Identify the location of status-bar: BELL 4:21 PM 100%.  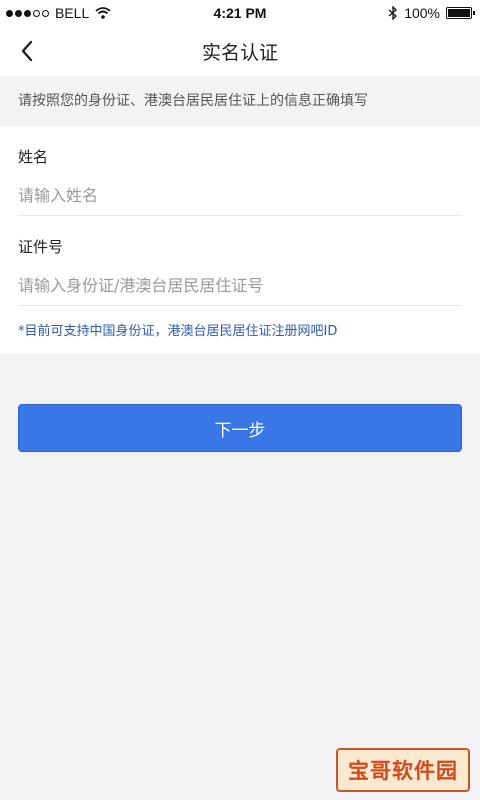
(240, 13).